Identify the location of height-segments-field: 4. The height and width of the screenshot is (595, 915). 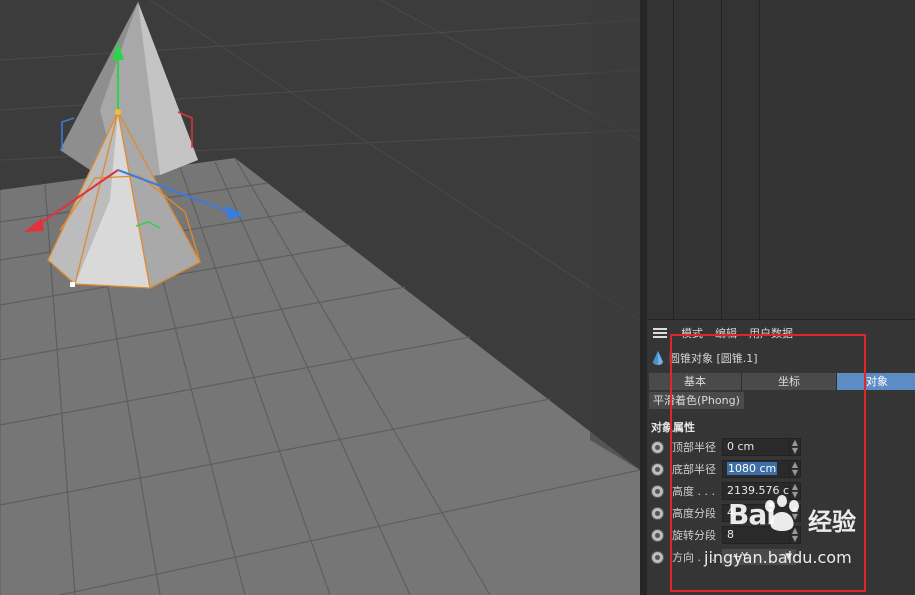
(756, 513).